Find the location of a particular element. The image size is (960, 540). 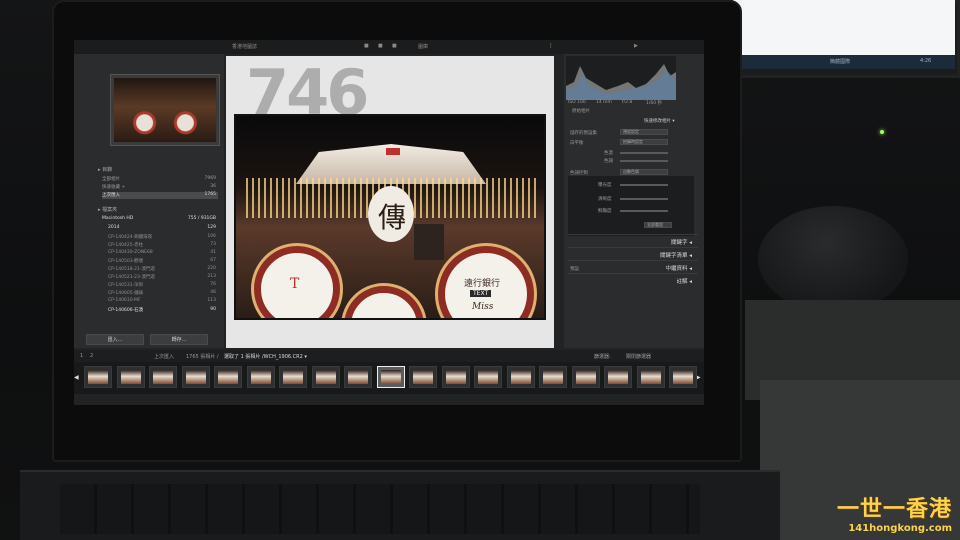

folder-row-selected: CP-140606-石澳 90 is located at coordinates (163, 310).